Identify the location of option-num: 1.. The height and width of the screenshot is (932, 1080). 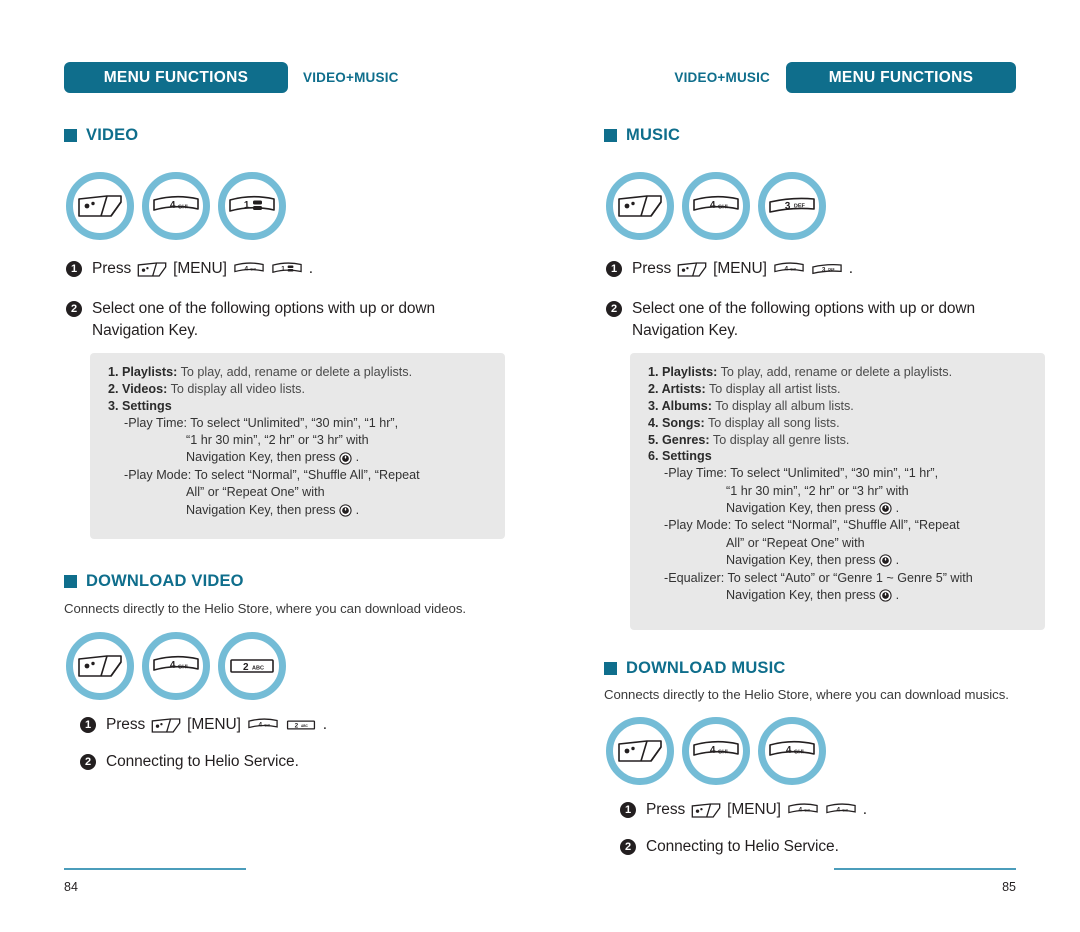
(653, 372).